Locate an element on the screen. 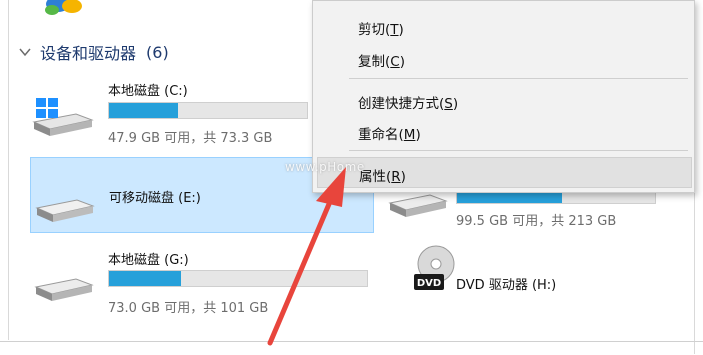 This screenshot has height=355, width=703. dvd-drive-icon: DVD is located at coordinates (434, 267).